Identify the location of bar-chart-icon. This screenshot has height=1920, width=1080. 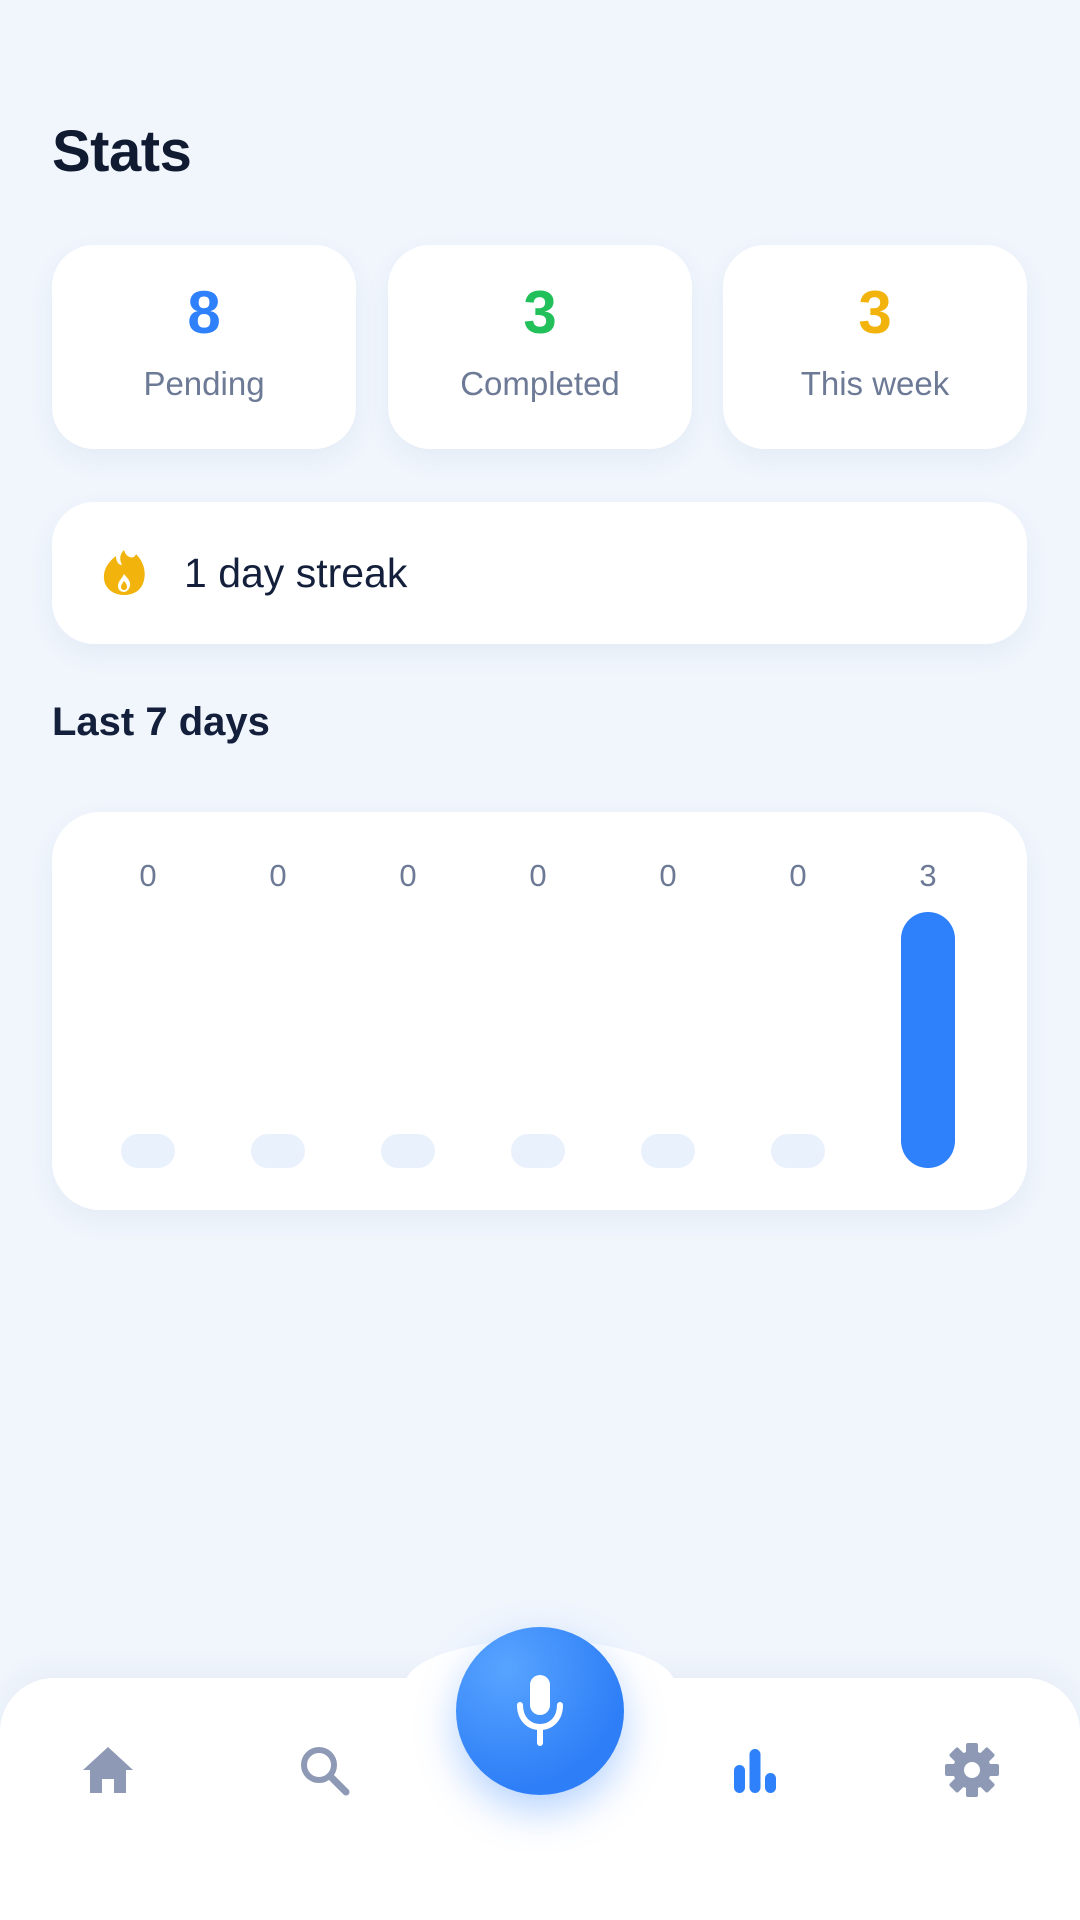
(755, 1771).